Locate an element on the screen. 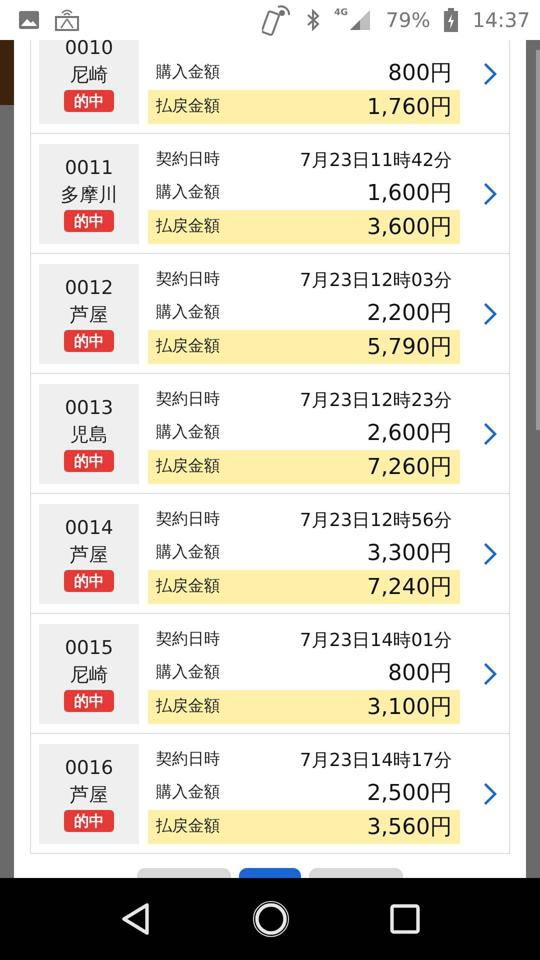 This screenshot has width=540, height=960. bluetooth-icon is located at coordinates (313, 20).